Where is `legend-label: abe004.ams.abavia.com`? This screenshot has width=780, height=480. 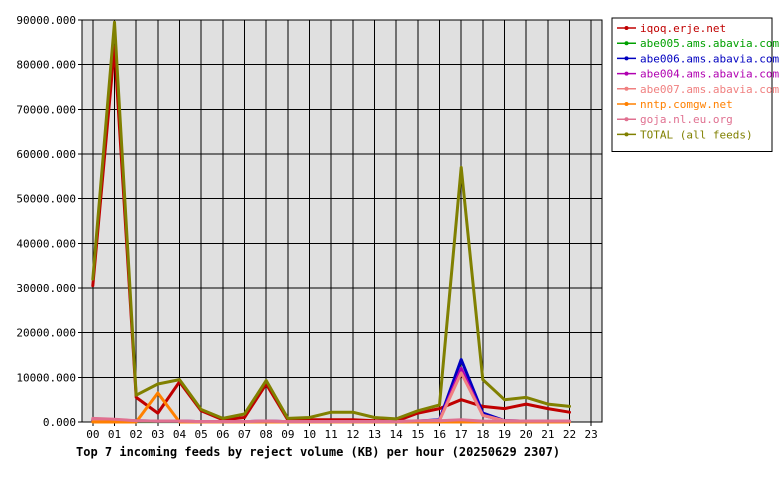 legend-label: abe004.ams.abavia.com is located at coordinates (709, 74).